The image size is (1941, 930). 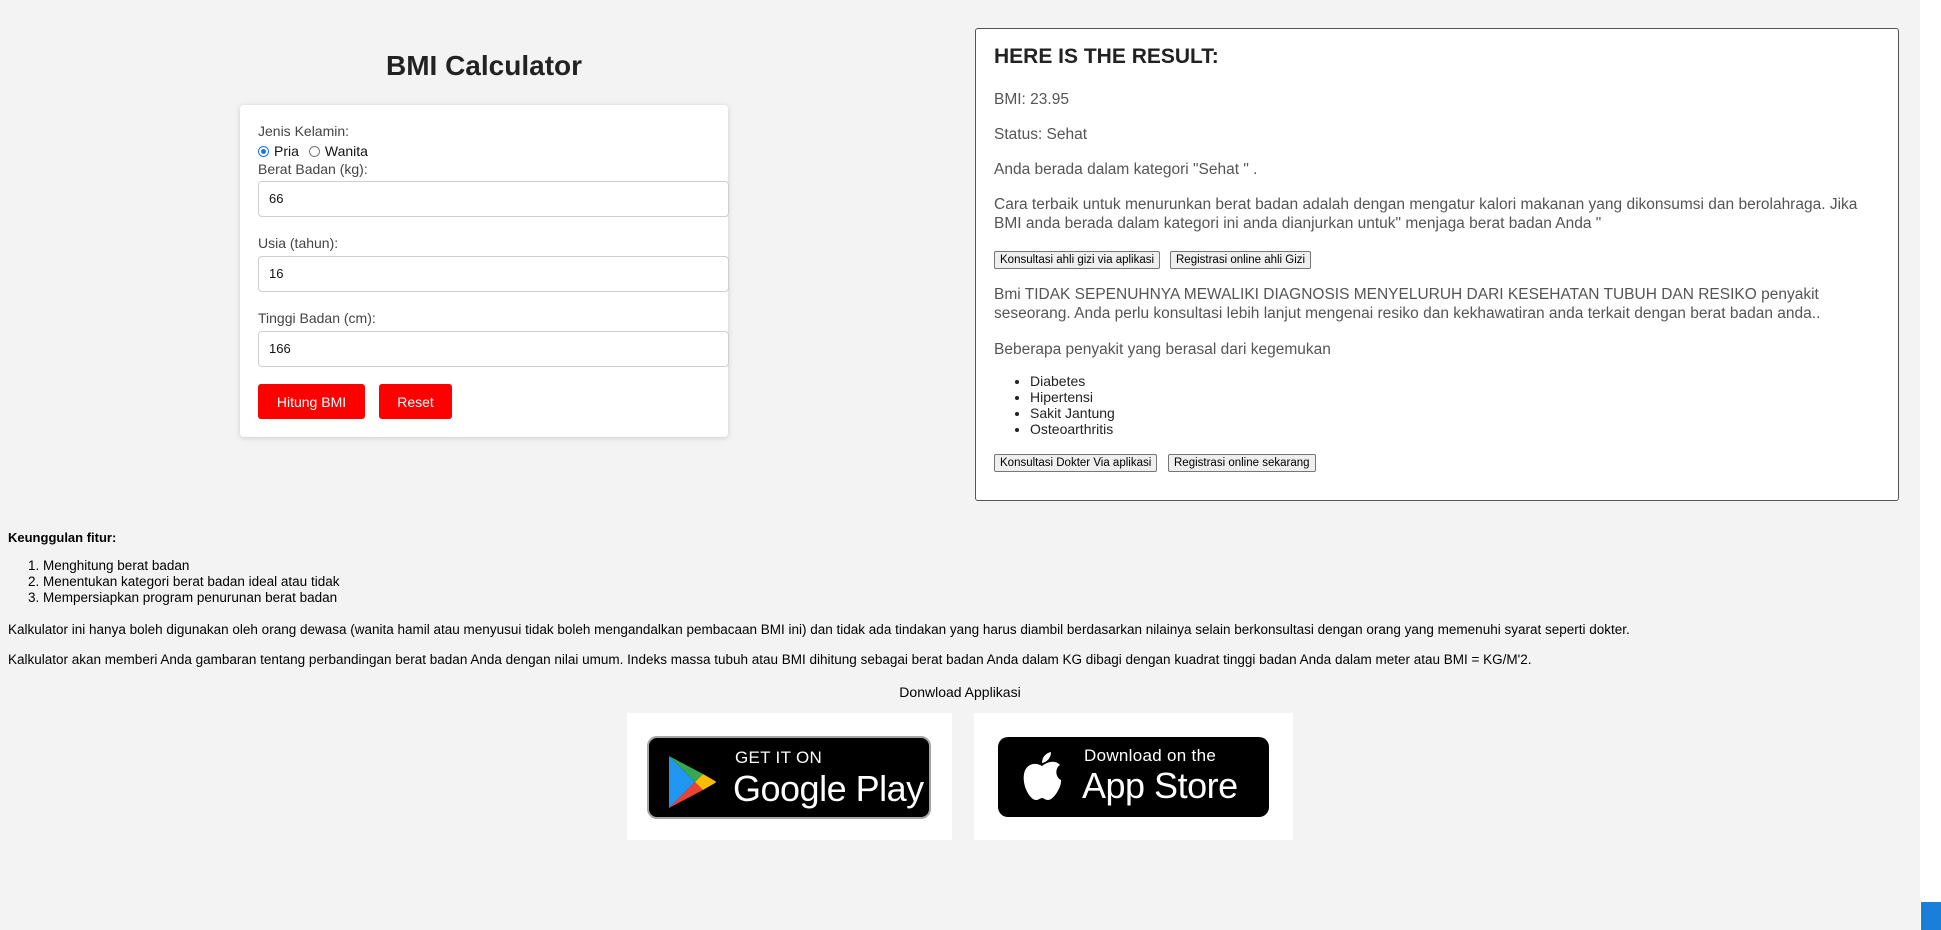 What do you see at coordinates (692, 782) in the screenshot?
I see `google-play-icon` at bounding box center [692, 782].